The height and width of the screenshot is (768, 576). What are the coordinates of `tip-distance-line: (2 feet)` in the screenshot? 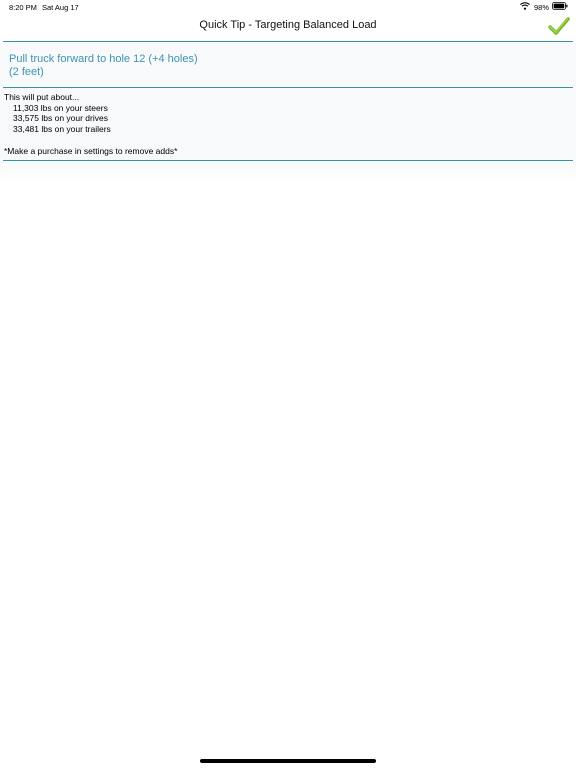 It's located at (26, 72).